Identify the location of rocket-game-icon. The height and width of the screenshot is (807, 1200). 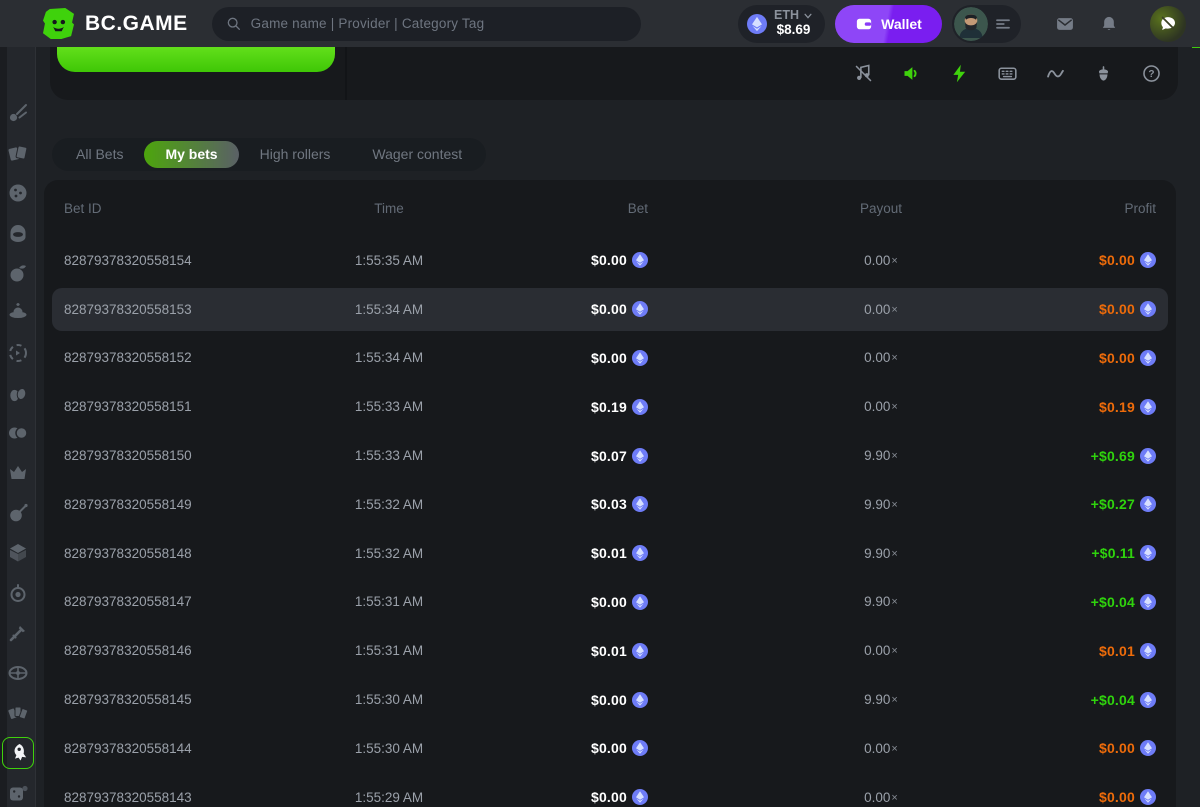
(17, 753).